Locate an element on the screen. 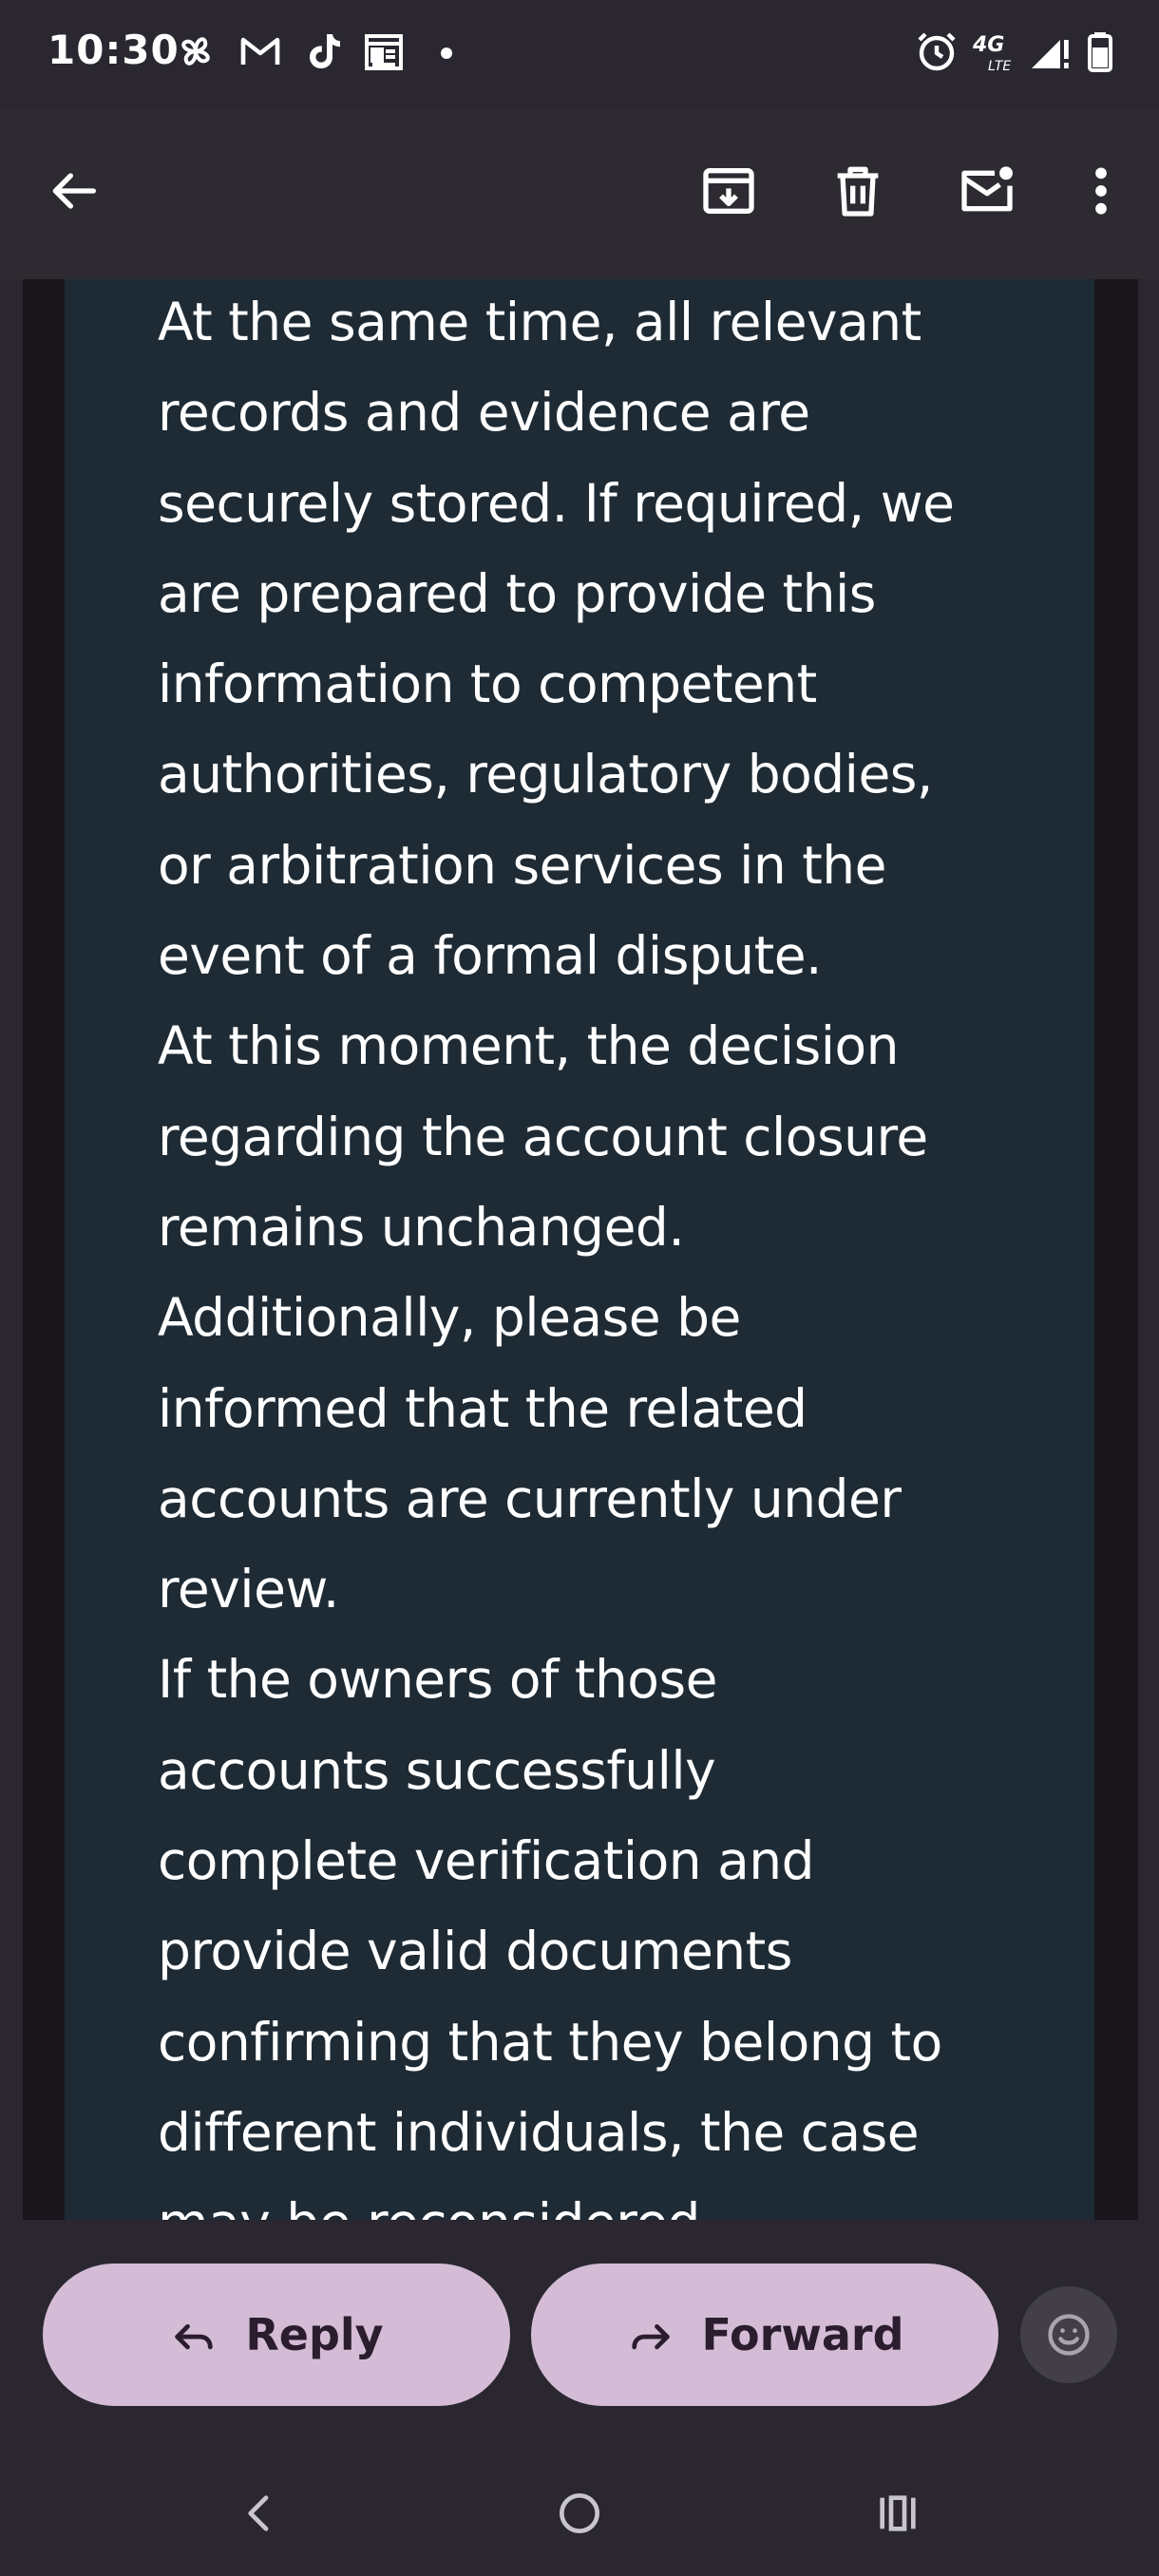 The image size is (1159, 2576). nav-home-icon is located at coordinates (579, 2513).